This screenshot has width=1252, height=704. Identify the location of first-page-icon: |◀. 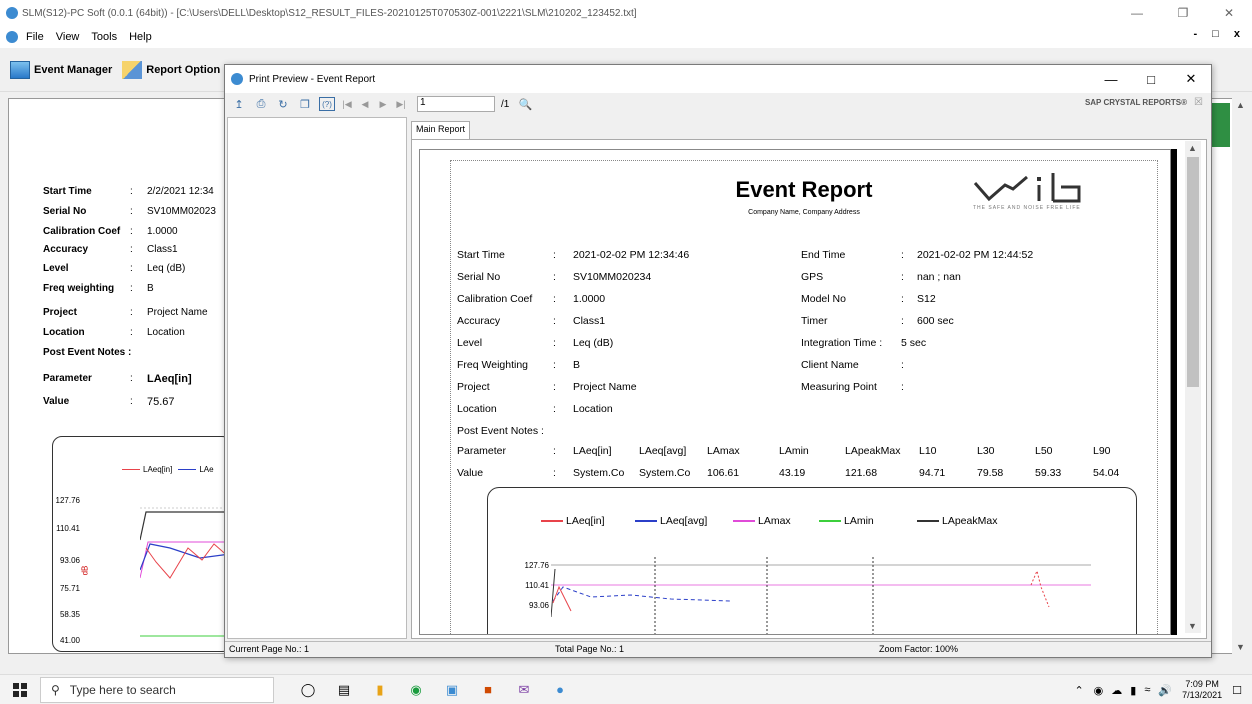
(347, 104).